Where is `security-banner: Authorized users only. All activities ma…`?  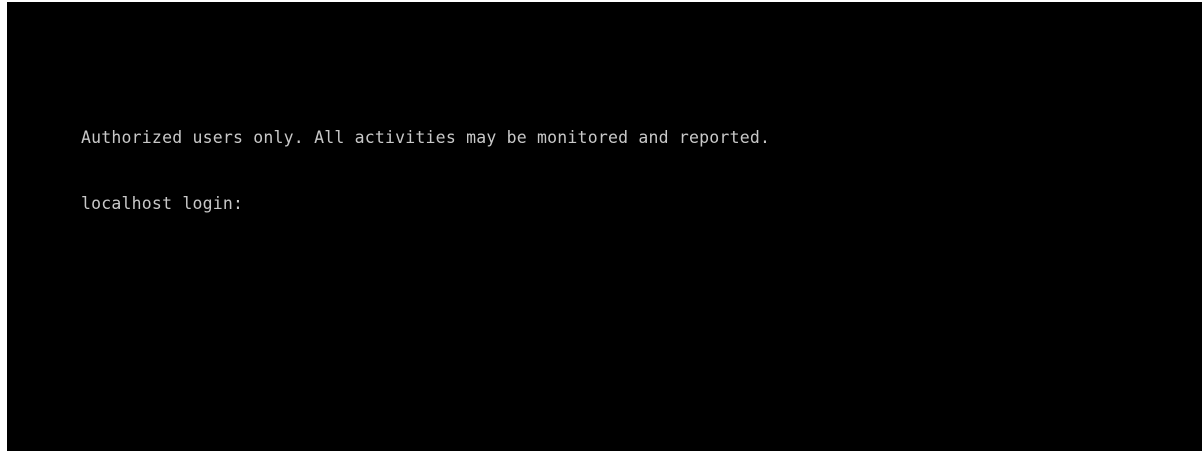 security-banner: Authorized users only. All activities ma… is located at coordinates (426, 137).